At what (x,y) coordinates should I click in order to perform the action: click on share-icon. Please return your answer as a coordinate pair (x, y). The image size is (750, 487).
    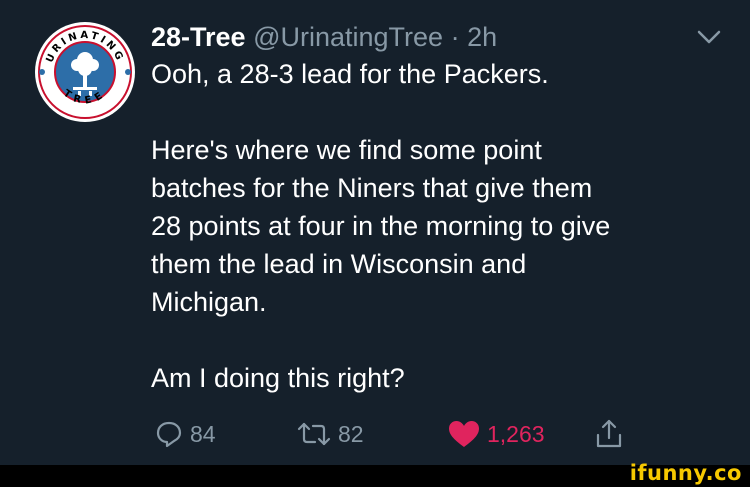
    Looking at the image, I should click on (609, 433).